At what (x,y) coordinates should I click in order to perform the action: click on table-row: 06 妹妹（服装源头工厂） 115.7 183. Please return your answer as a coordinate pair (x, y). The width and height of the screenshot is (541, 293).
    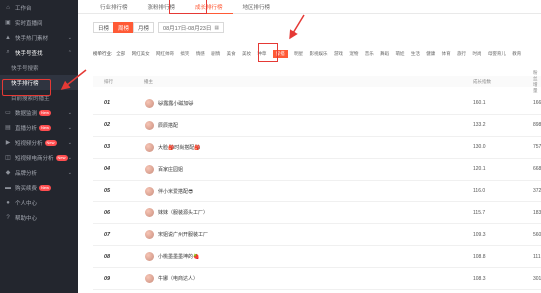
    Looking at the image, I should click on (317, 213).